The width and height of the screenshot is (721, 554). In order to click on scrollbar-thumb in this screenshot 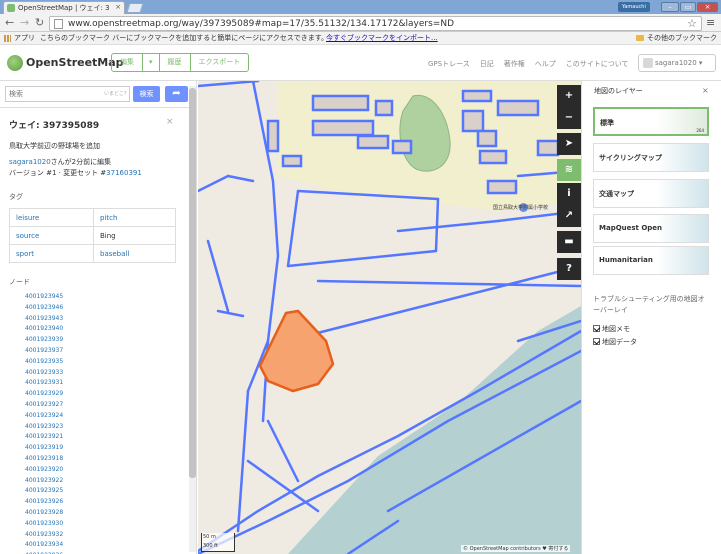, I will do `click(192, 283)`.